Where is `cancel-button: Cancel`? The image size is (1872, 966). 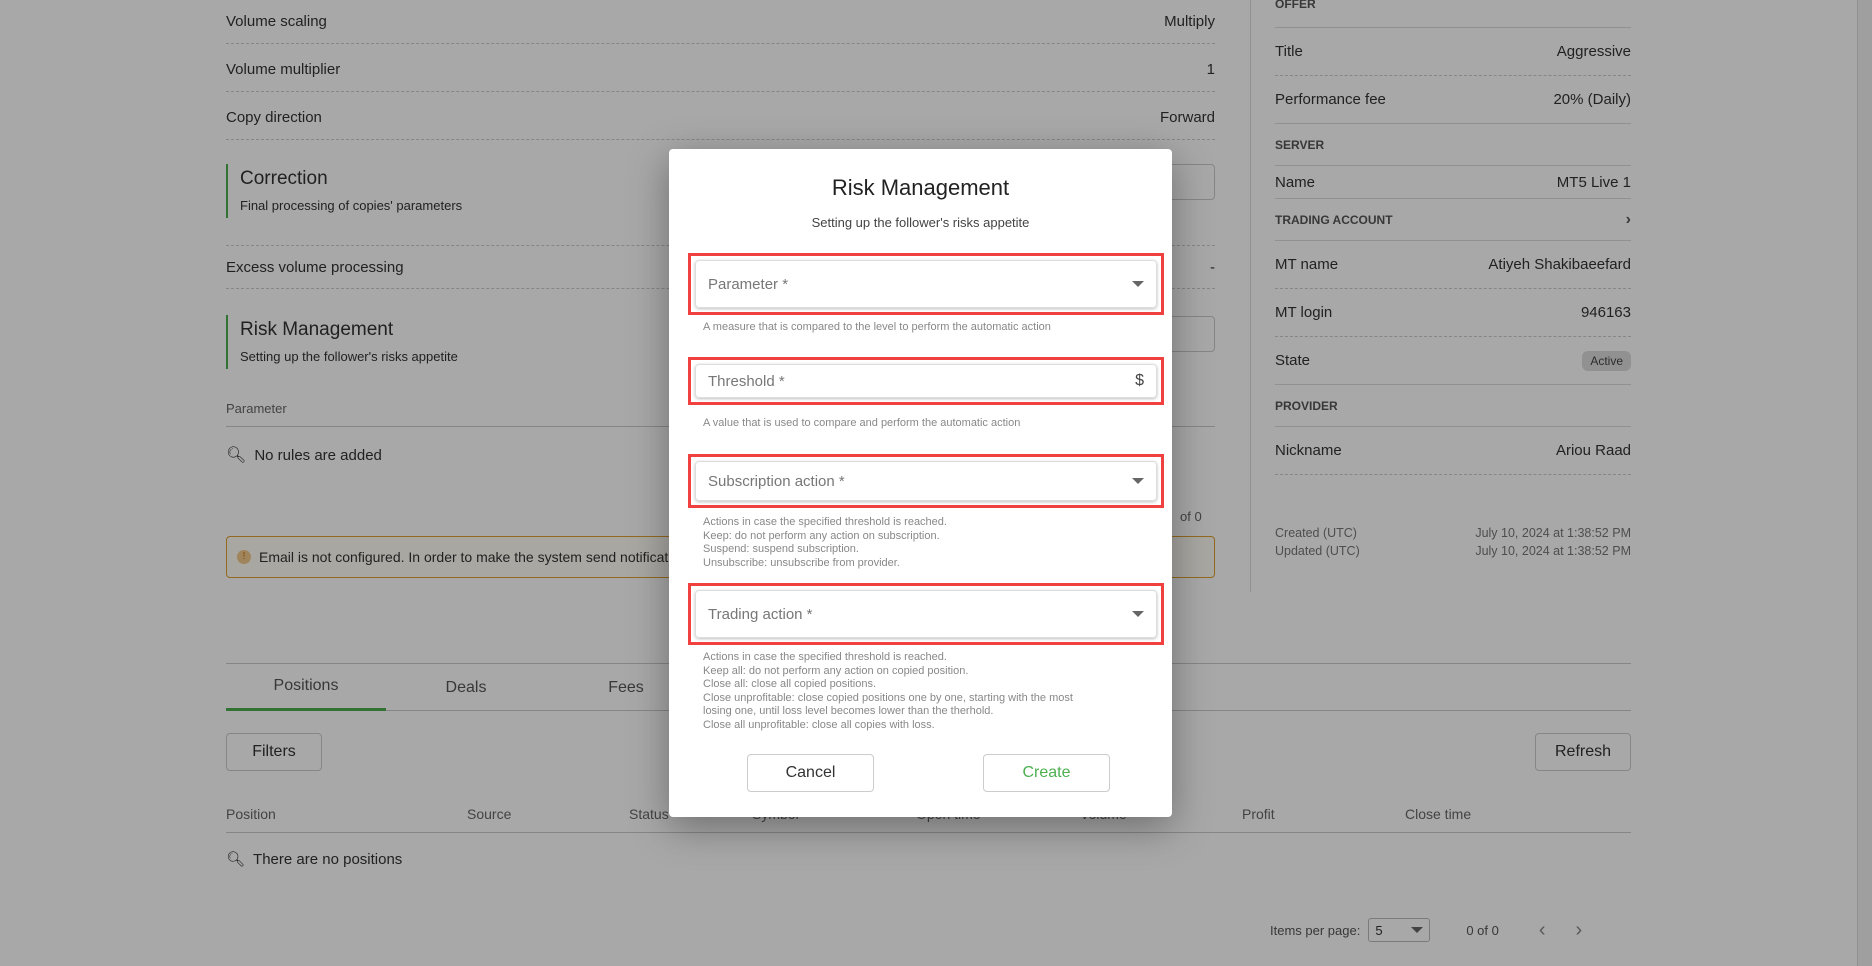
cancel-button: Cancel is located at coordinates (810, 773).